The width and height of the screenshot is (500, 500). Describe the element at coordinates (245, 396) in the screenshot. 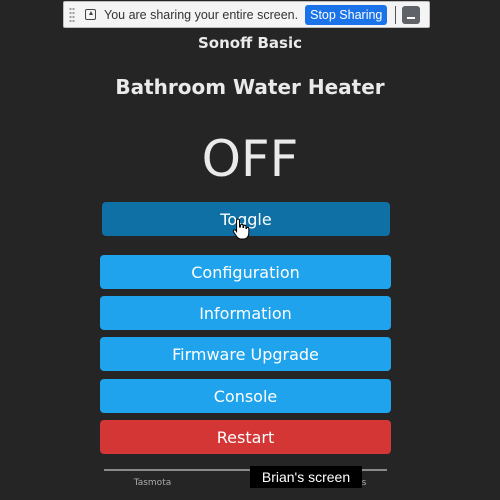

I see `console-button: Console` at that location.